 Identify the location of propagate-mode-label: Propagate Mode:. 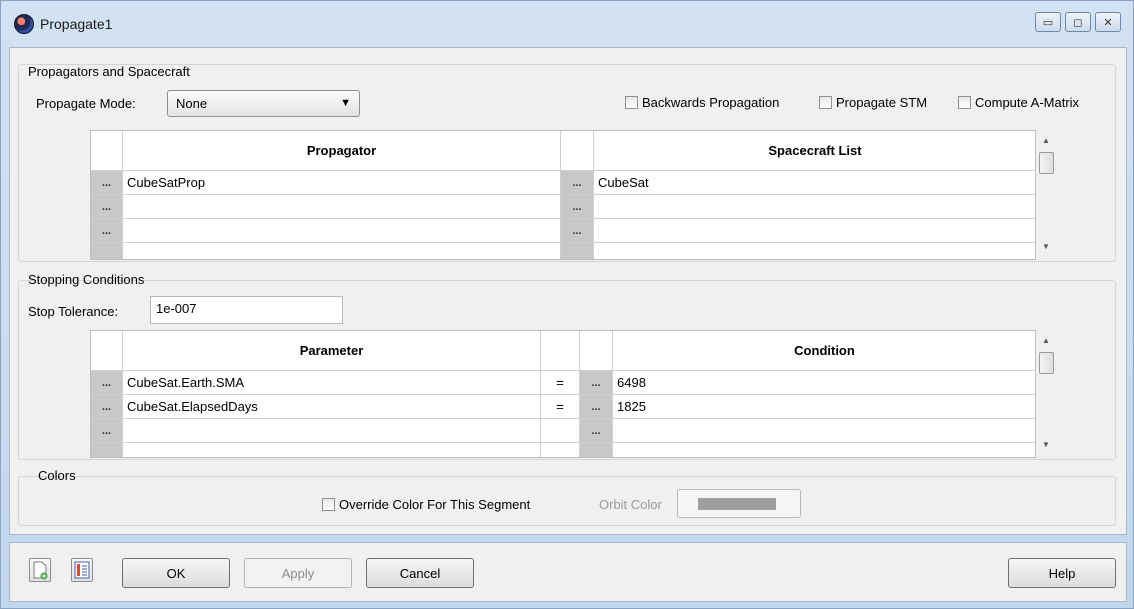
(86, 103).